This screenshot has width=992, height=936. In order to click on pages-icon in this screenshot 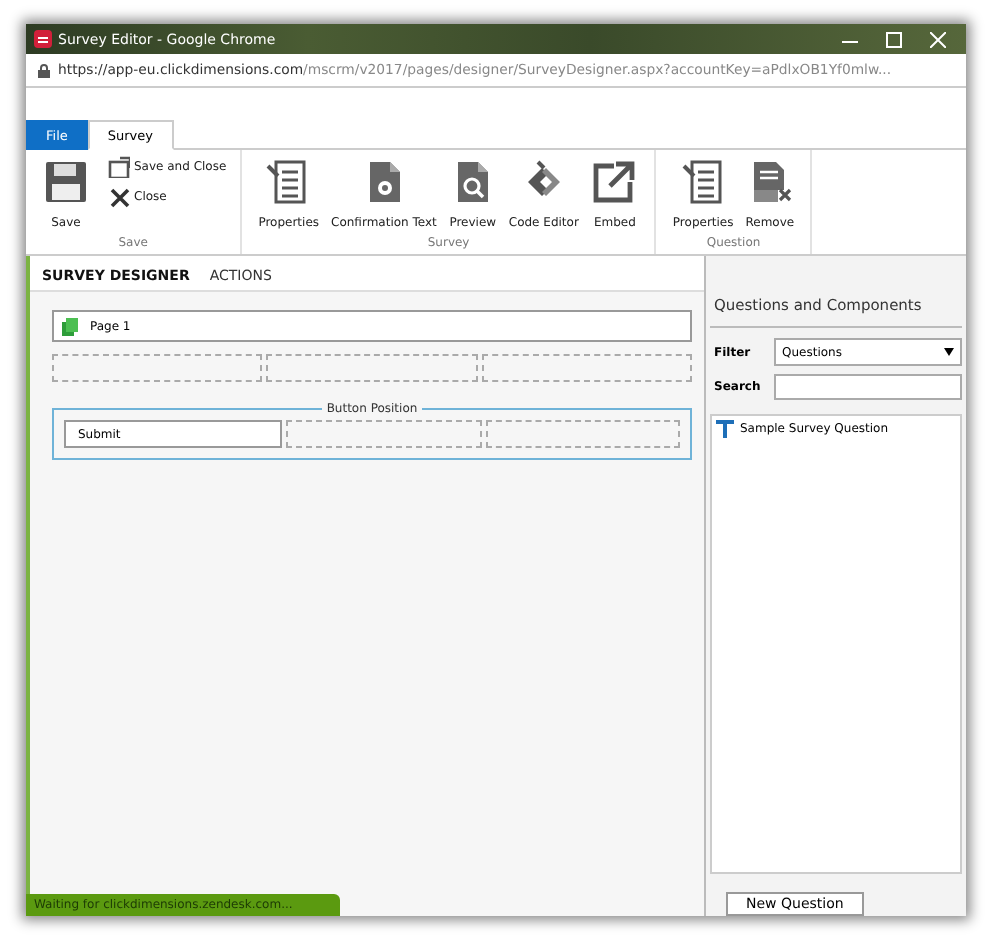, I will do `click(70, 326)`.